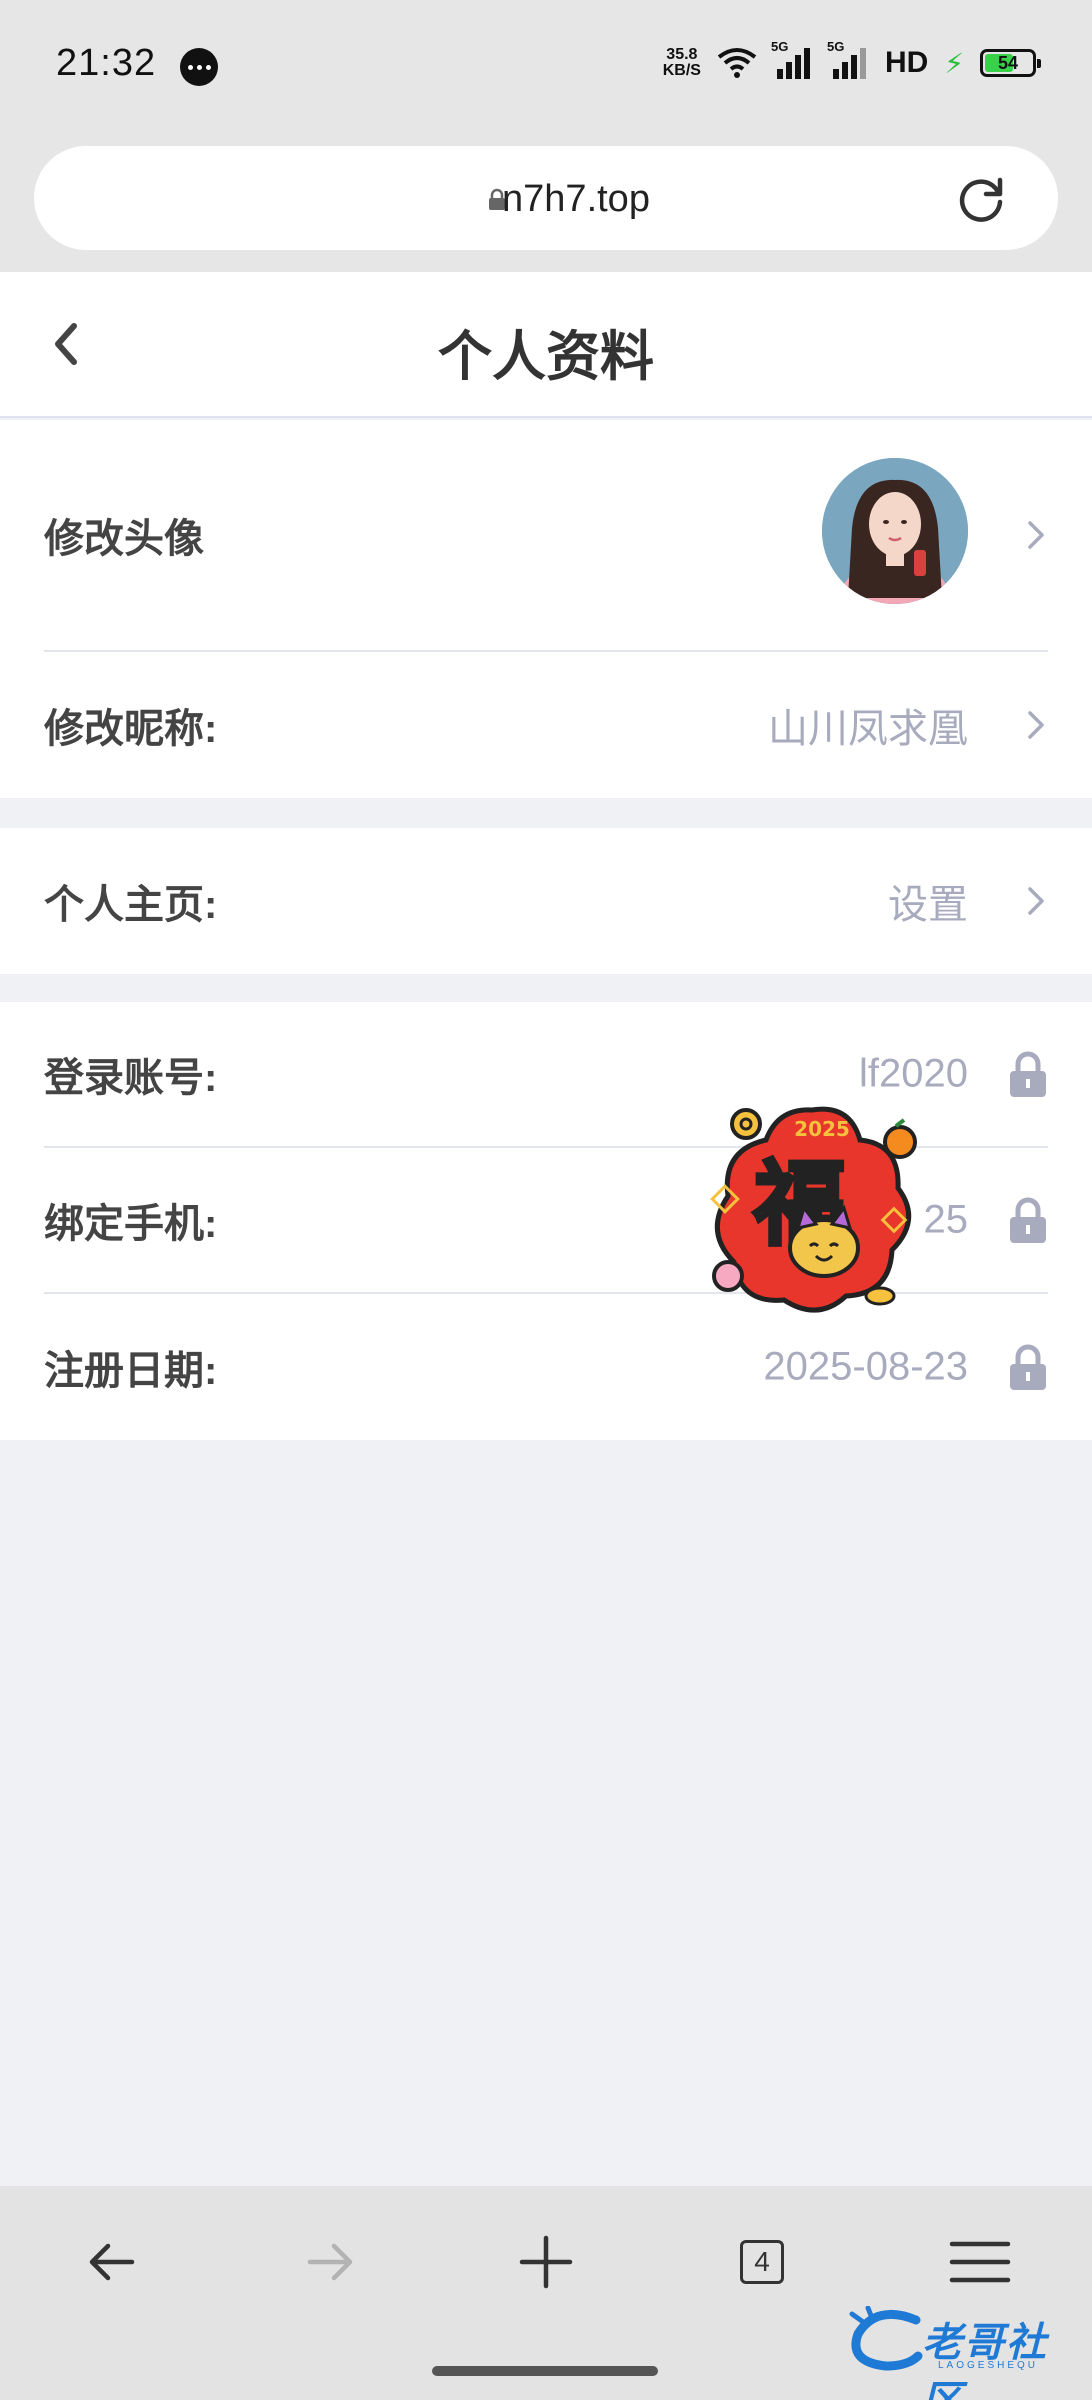 Image resolution: width=1092 pixels, height=2400 pixels. I want to click on cellular-signal-icon: 5G, so click(792, 59).